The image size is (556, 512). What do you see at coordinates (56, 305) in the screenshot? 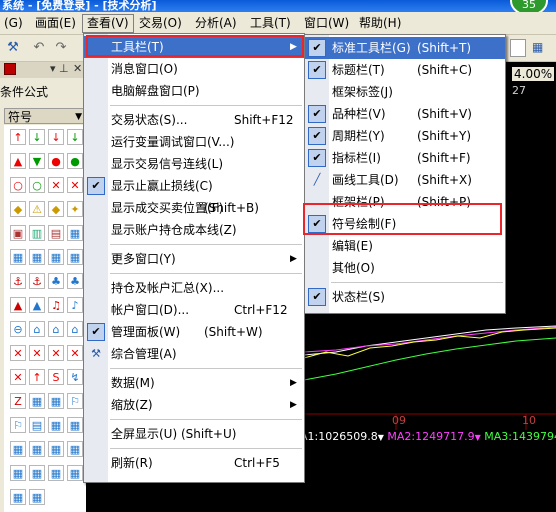
I see `symbol-tile-icon: ♫` at bounding box center [56, 305].